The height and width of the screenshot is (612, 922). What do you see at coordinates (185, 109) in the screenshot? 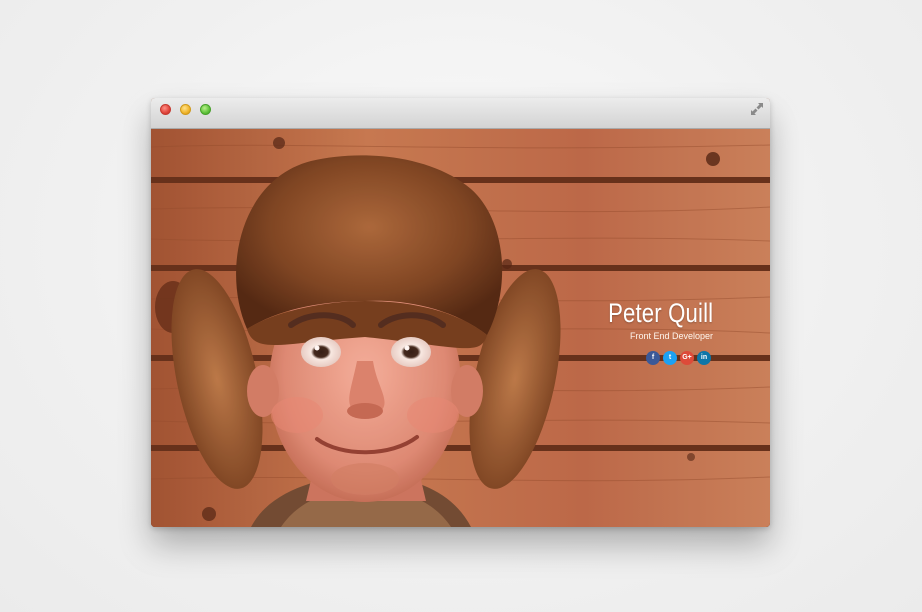
I see `window-minimize-button` at bounding box center [185, 109].